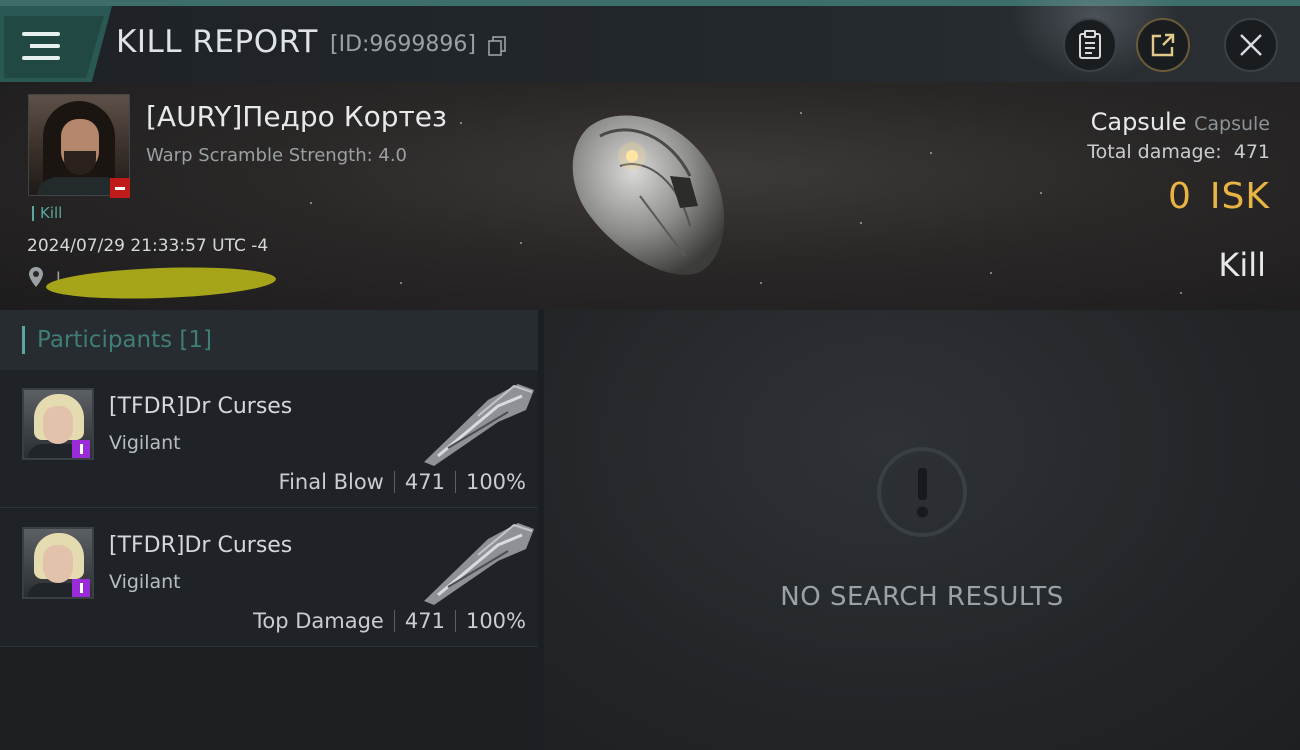 Image resolution: width=1300 pixels, height=750 pixels. I want to click on close-icon, so click(1251, 45).